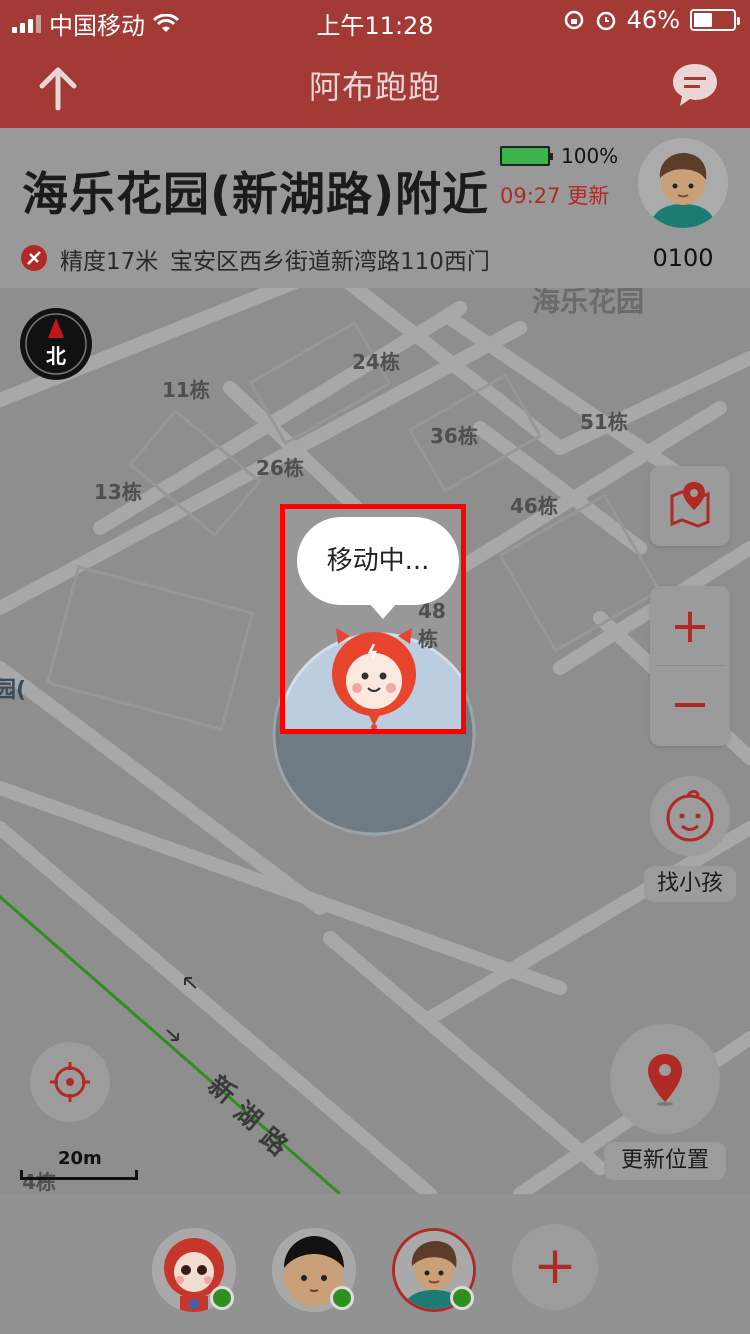  Describe the element at coordinates (604, 422) in the screenshot. I see `building-label: 51栋` at that location.